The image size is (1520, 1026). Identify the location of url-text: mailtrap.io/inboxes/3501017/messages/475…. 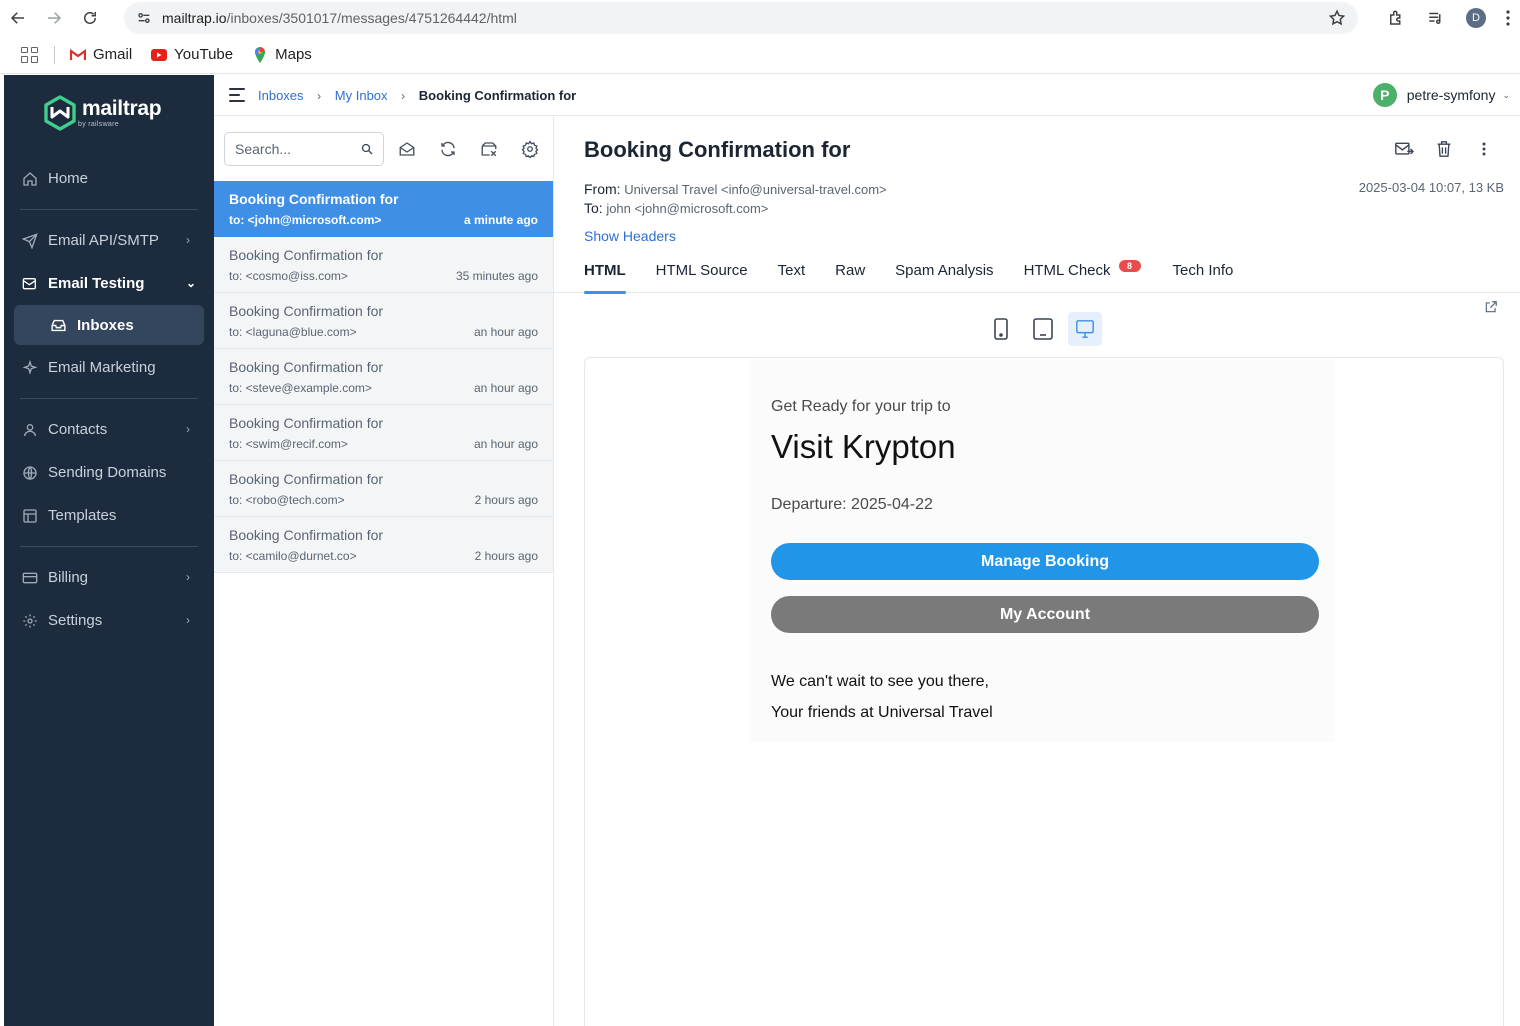
(339, 18).